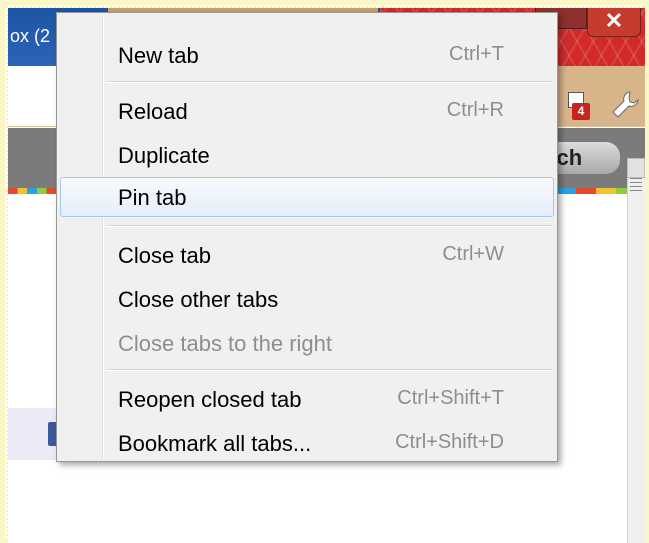 The width and height of the screenshot is (649, 543). I want to click on menu-item-reopen-closed-tab: Reopen closed tab Ctrl+Shift+T, so click(307, 399).